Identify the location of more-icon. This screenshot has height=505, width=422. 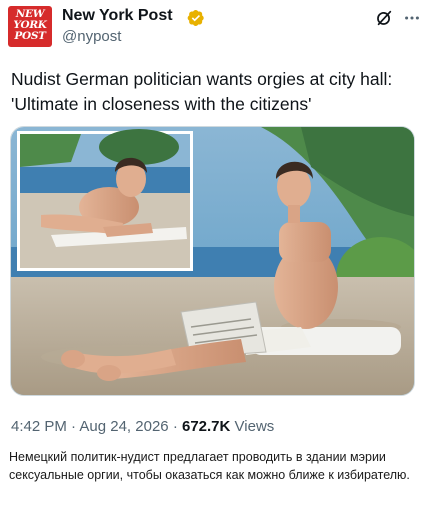
(412, 18).